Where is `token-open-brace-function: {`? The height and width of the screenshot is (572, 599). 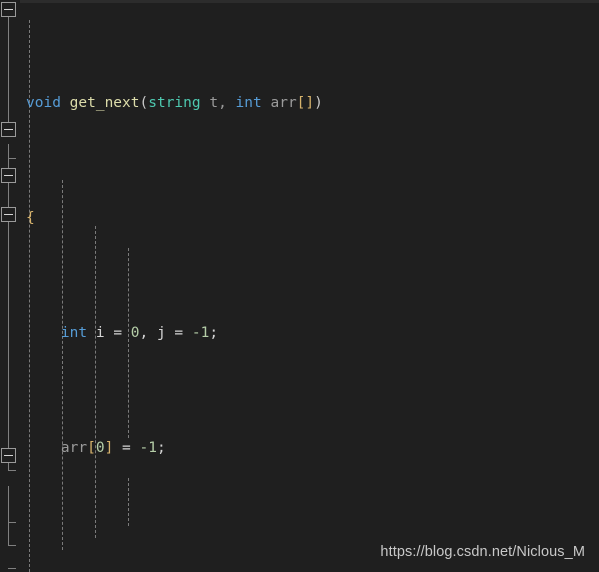
token-open-brace-function: { is located at coordinates (30, 218).